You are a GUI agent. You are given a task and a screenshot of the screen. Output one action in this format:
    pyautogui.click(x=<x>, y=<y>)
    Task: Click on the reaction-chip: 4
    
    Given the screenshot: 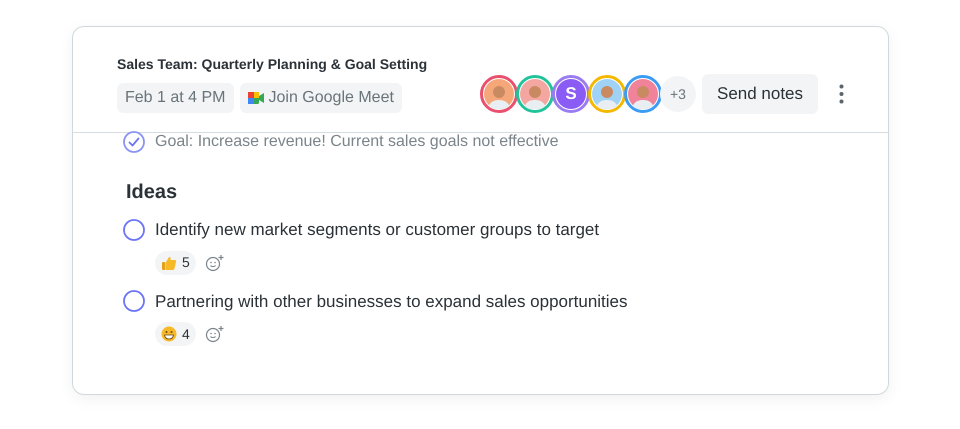 What is the action you would take?
    pyautogui.click(x=175, y=334)
    